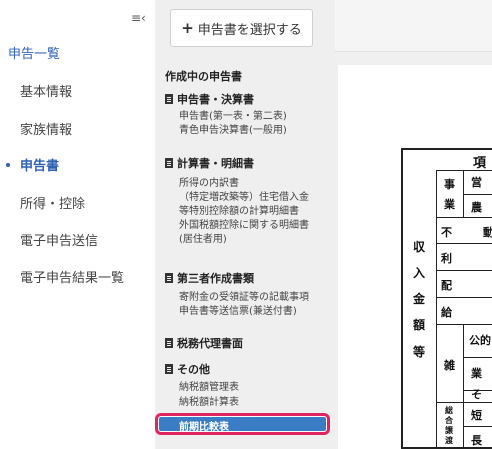  I want to click on form-header: 項, so click(480, 163).